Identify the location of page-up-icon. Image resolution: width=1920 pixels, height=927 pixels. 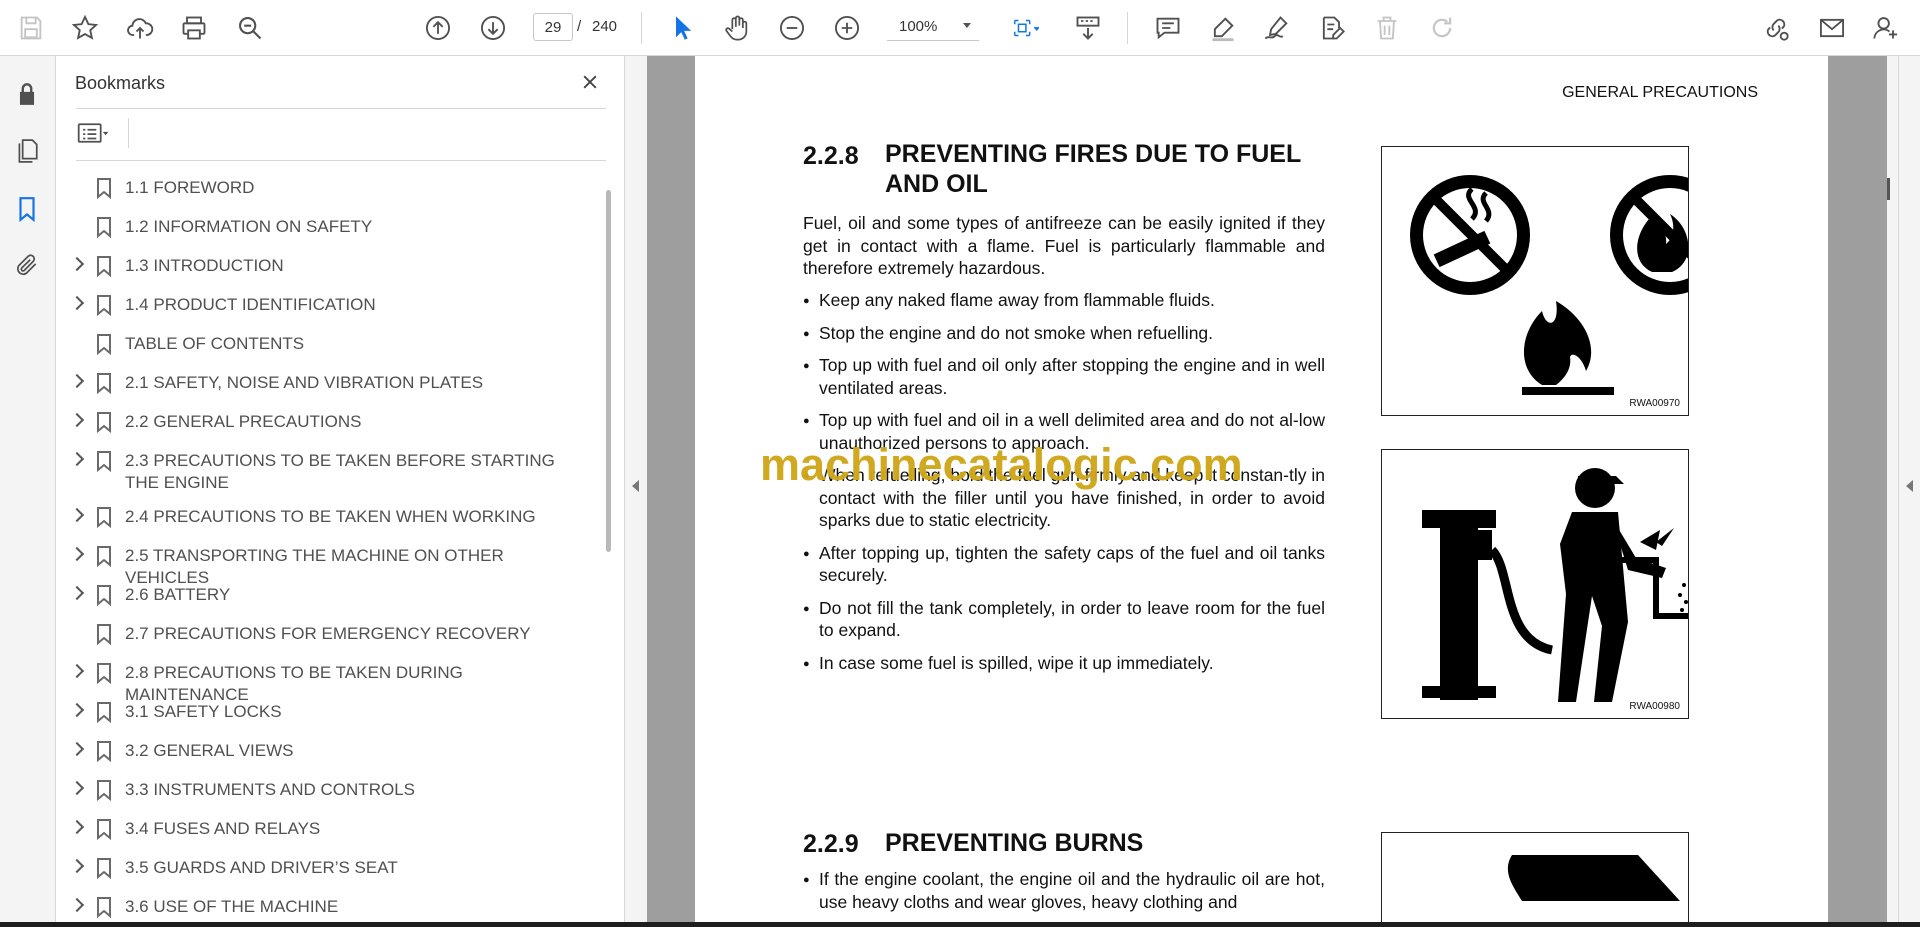
(438, 28).